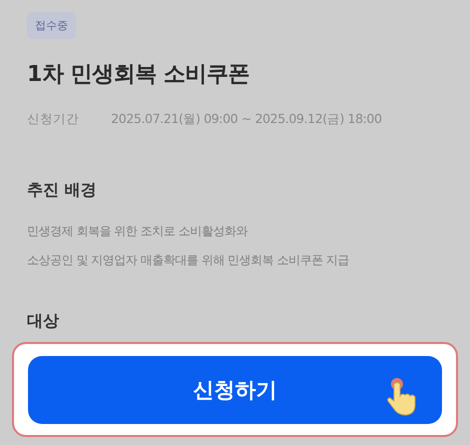 The height and width of the screenshot is (445, 470). Describe the element at coordinates (43, 320) in the screenshot. I see `section-heading: 대상` at that location.